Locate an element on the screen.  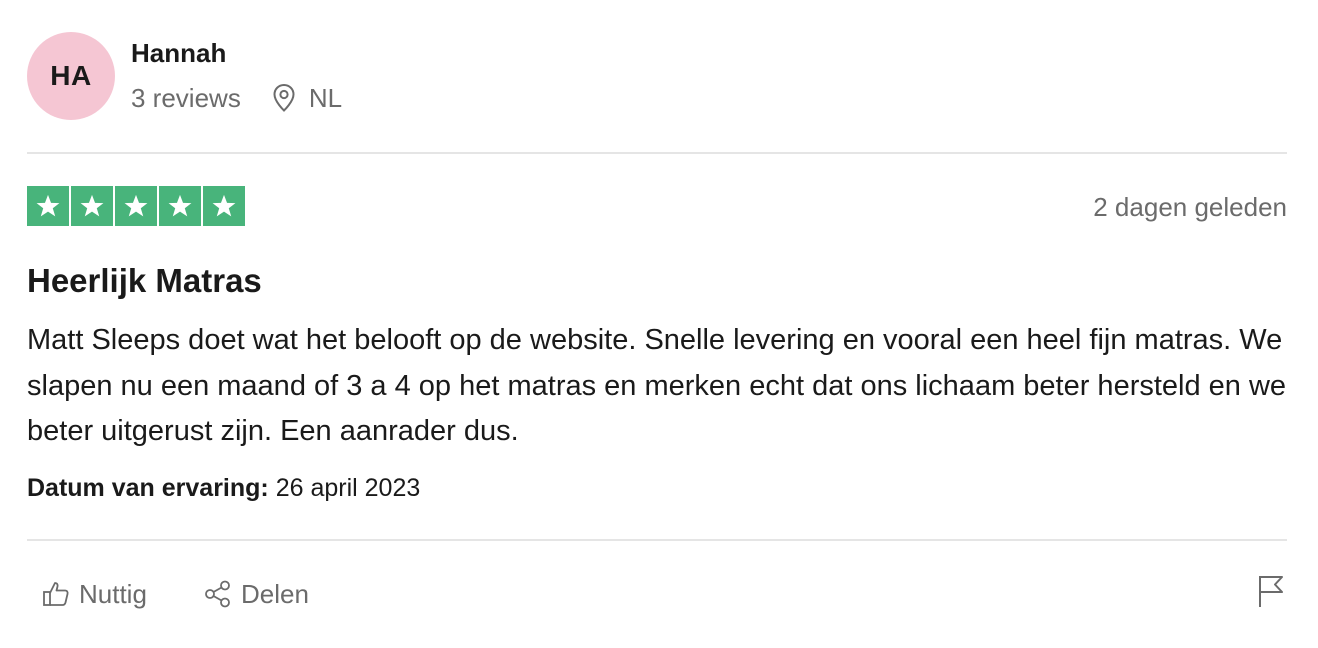
consumer-meta: 3 reviews NL is located at coordinates (236, 98).